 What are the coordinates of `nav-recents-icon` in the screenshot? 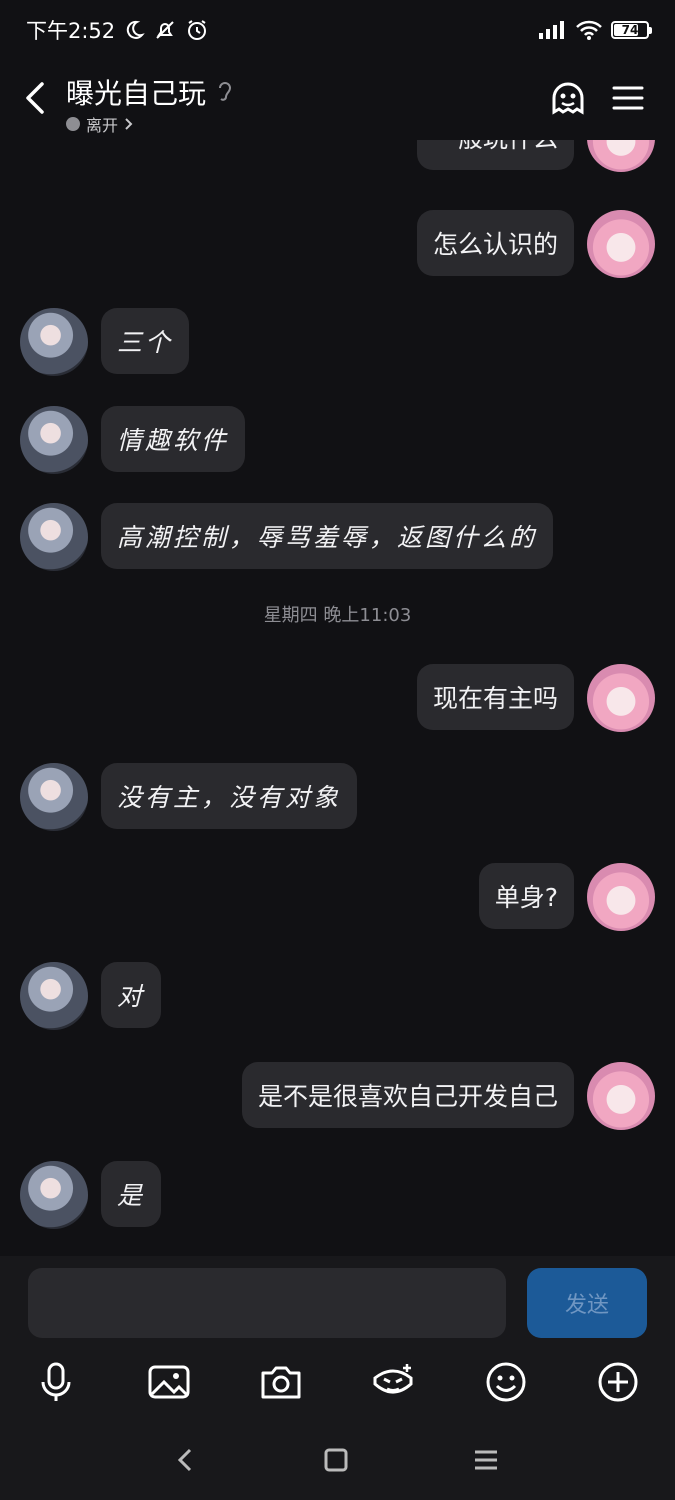 It's located at (486, 1460).